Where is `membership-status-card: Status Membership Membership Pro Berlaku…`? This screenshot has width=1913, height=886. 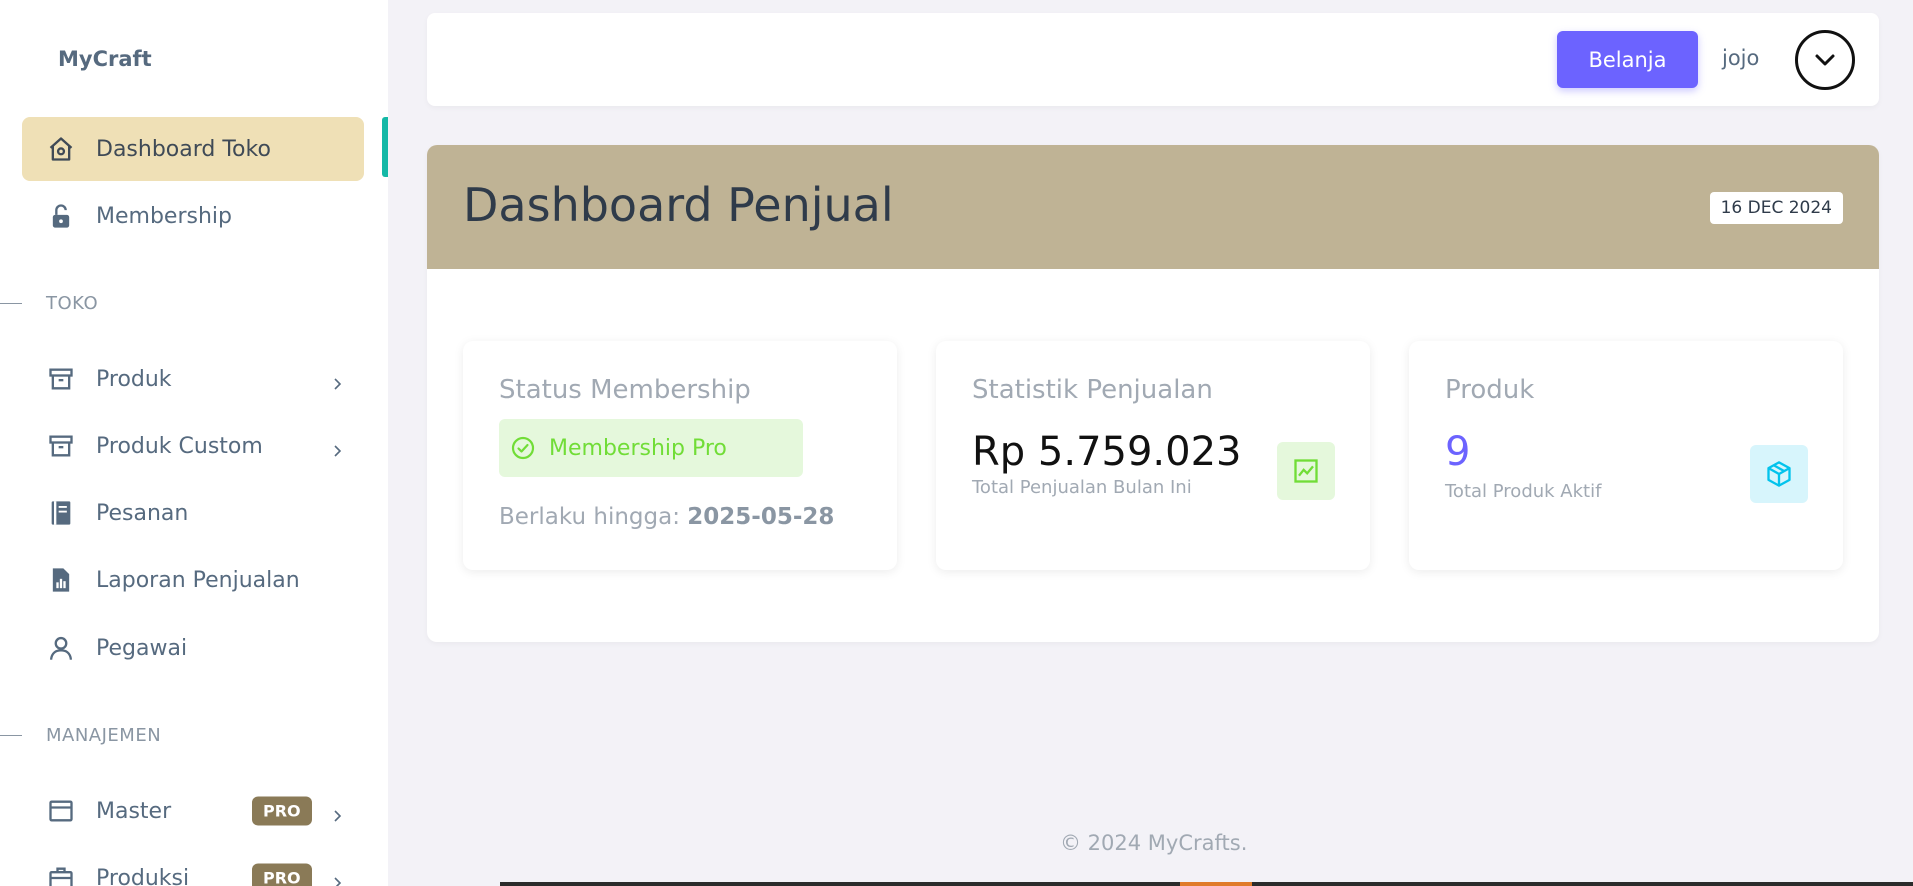 membership-status-card: Status Membership Membership Pro Berlaku… is located at coordinates (680, 455).